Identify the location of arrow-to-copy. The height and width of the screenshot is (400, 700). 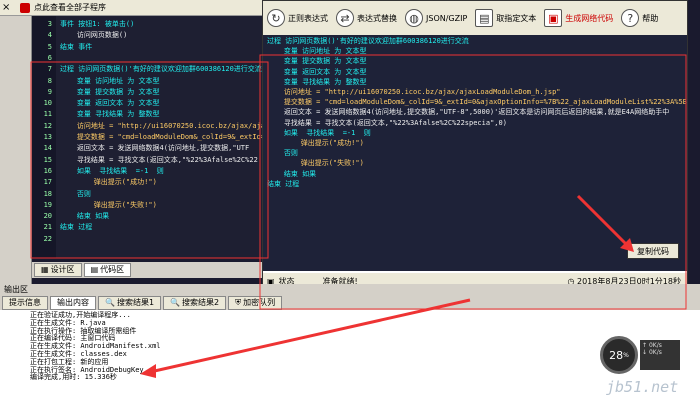
(603, 221).